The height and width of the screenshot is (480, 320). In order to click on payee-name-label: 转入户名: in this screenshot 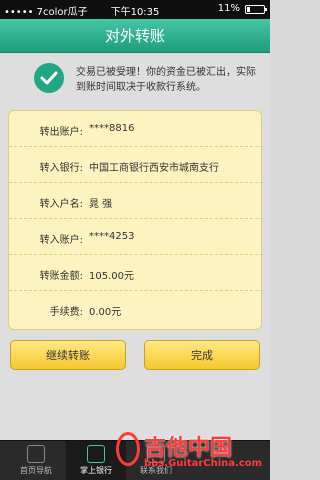, I will do `click(61, 204)`.